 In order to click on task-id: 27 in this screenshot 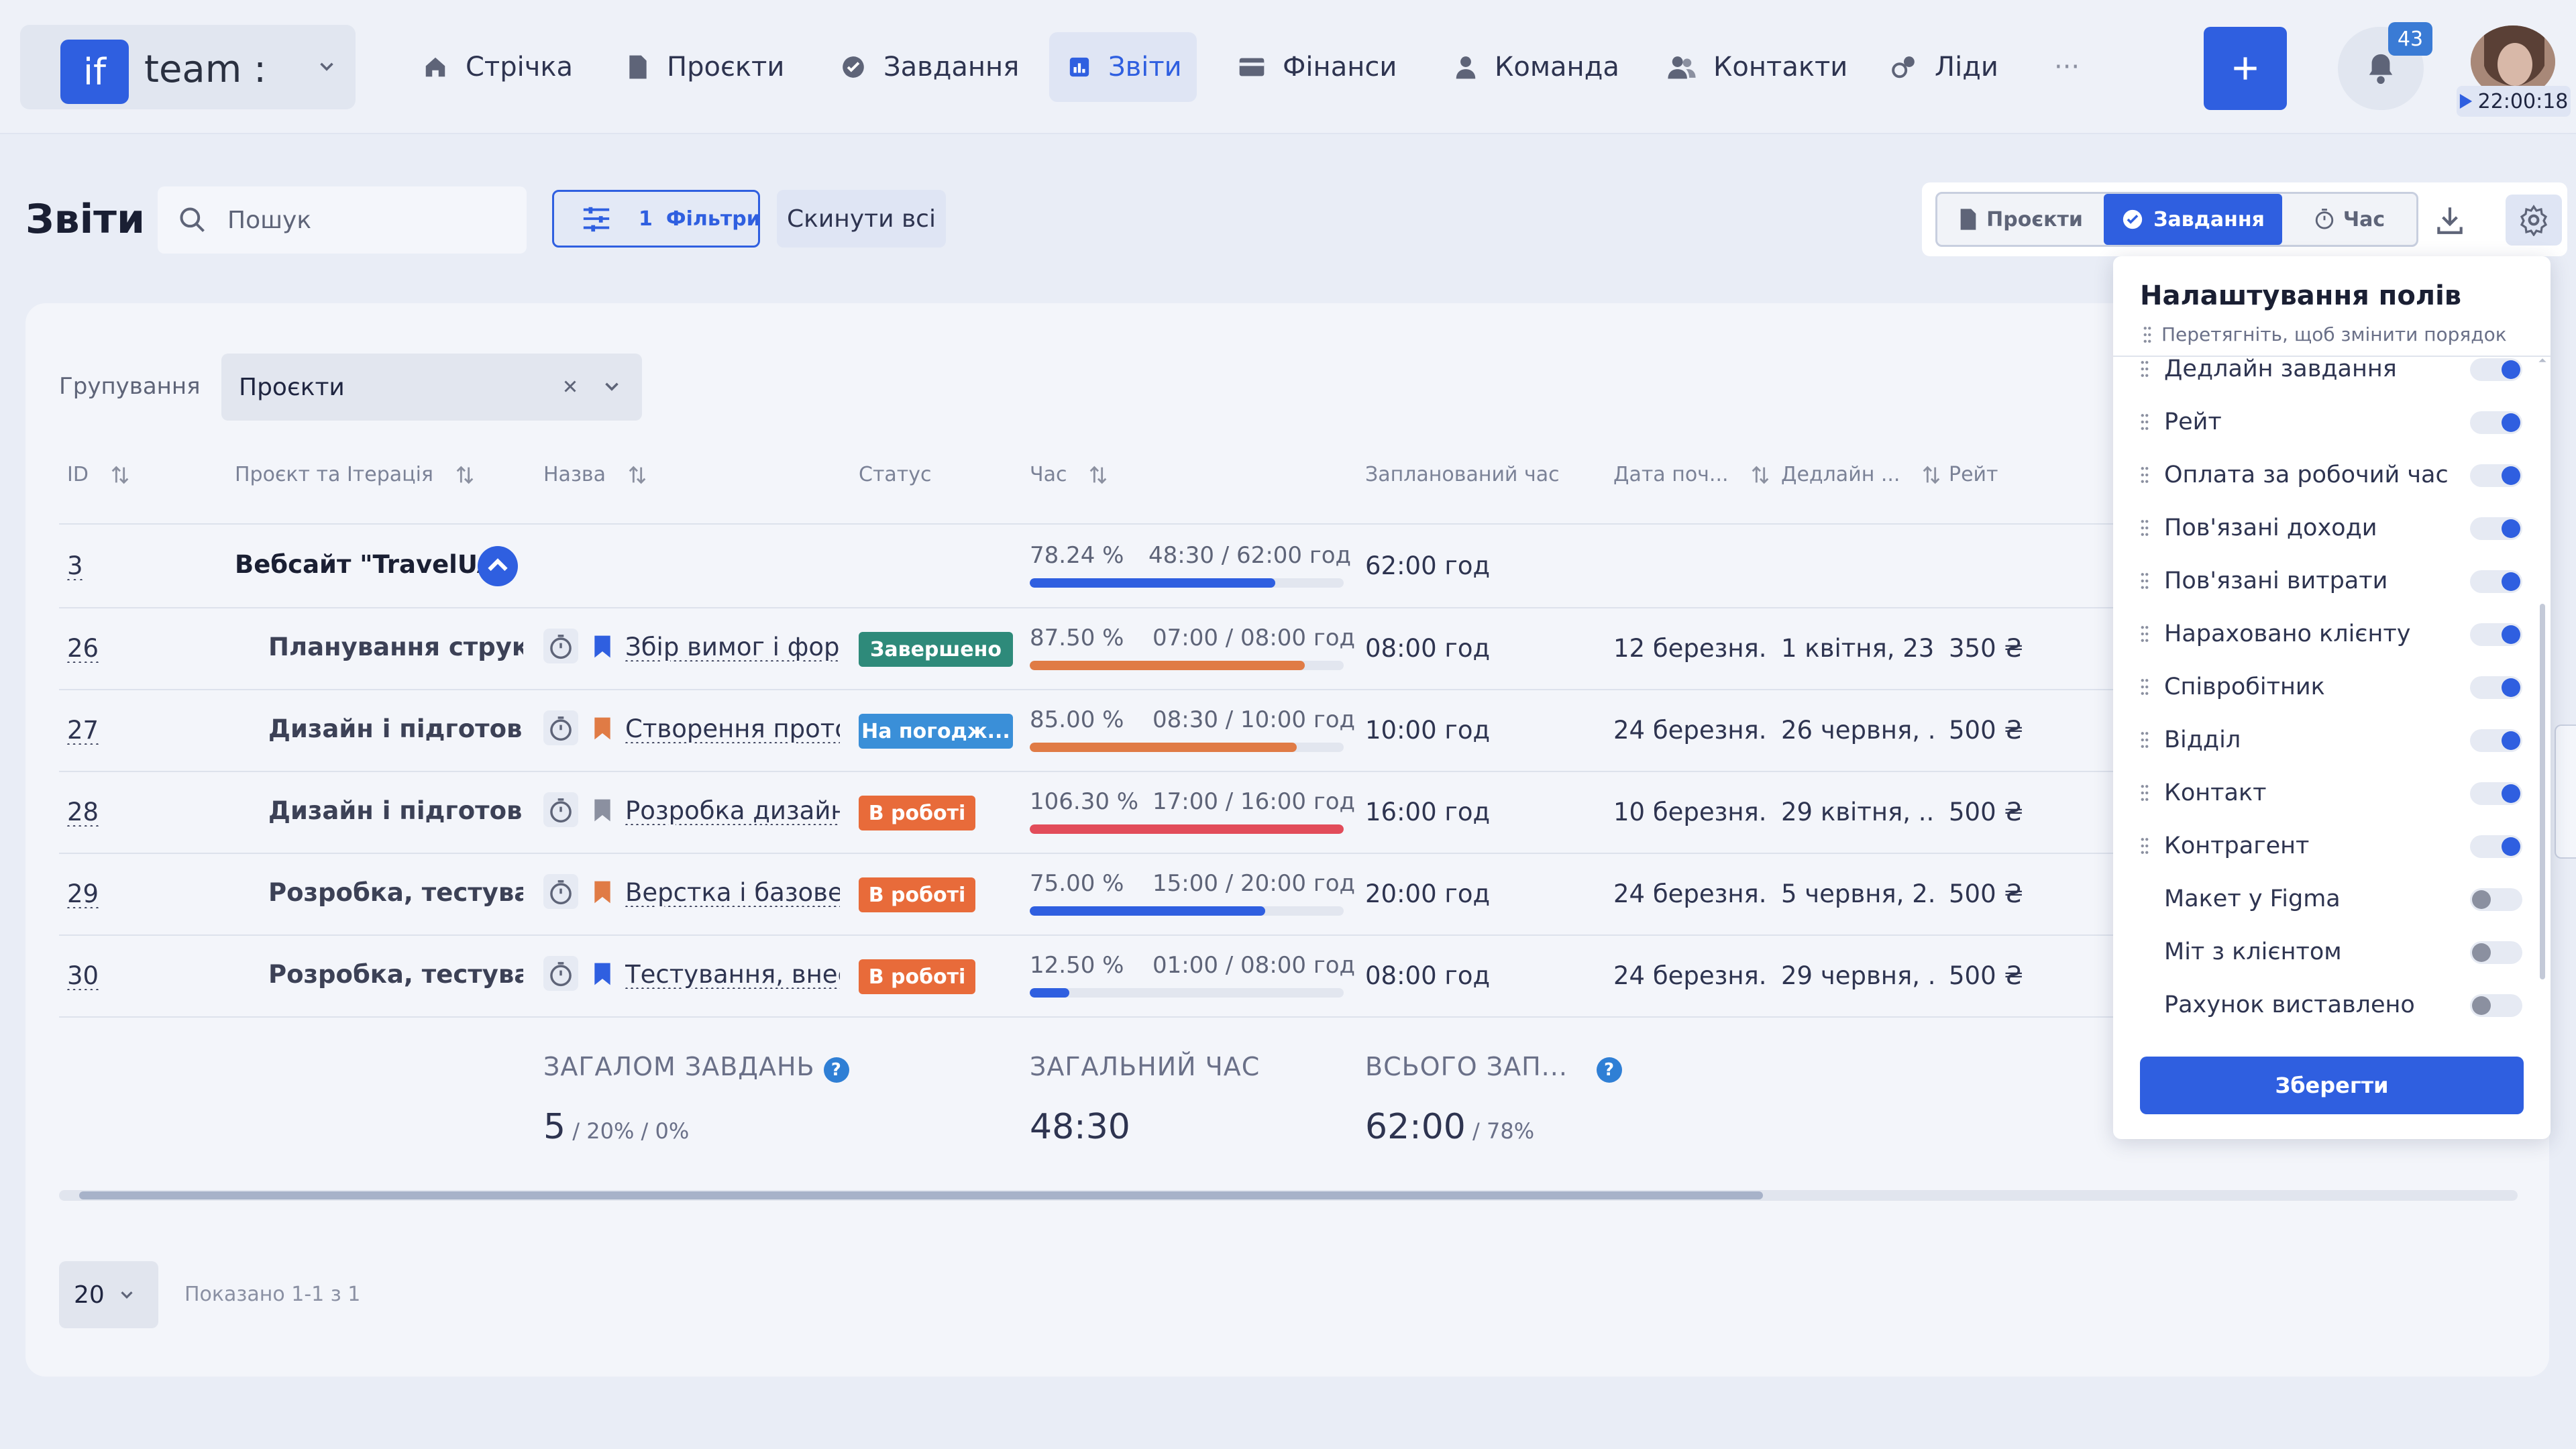, I will do `click(83, 730)`.